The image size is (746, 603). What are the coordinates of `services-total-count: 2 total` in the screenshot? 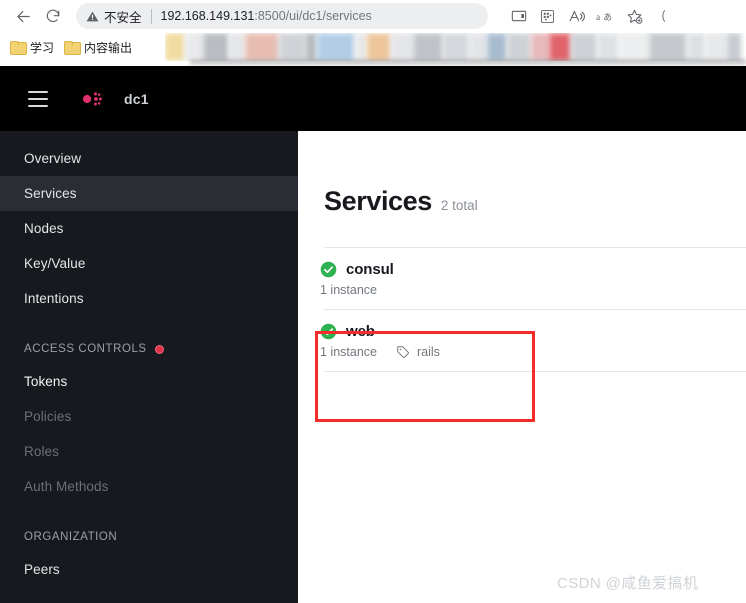 It's located at (459, 205).